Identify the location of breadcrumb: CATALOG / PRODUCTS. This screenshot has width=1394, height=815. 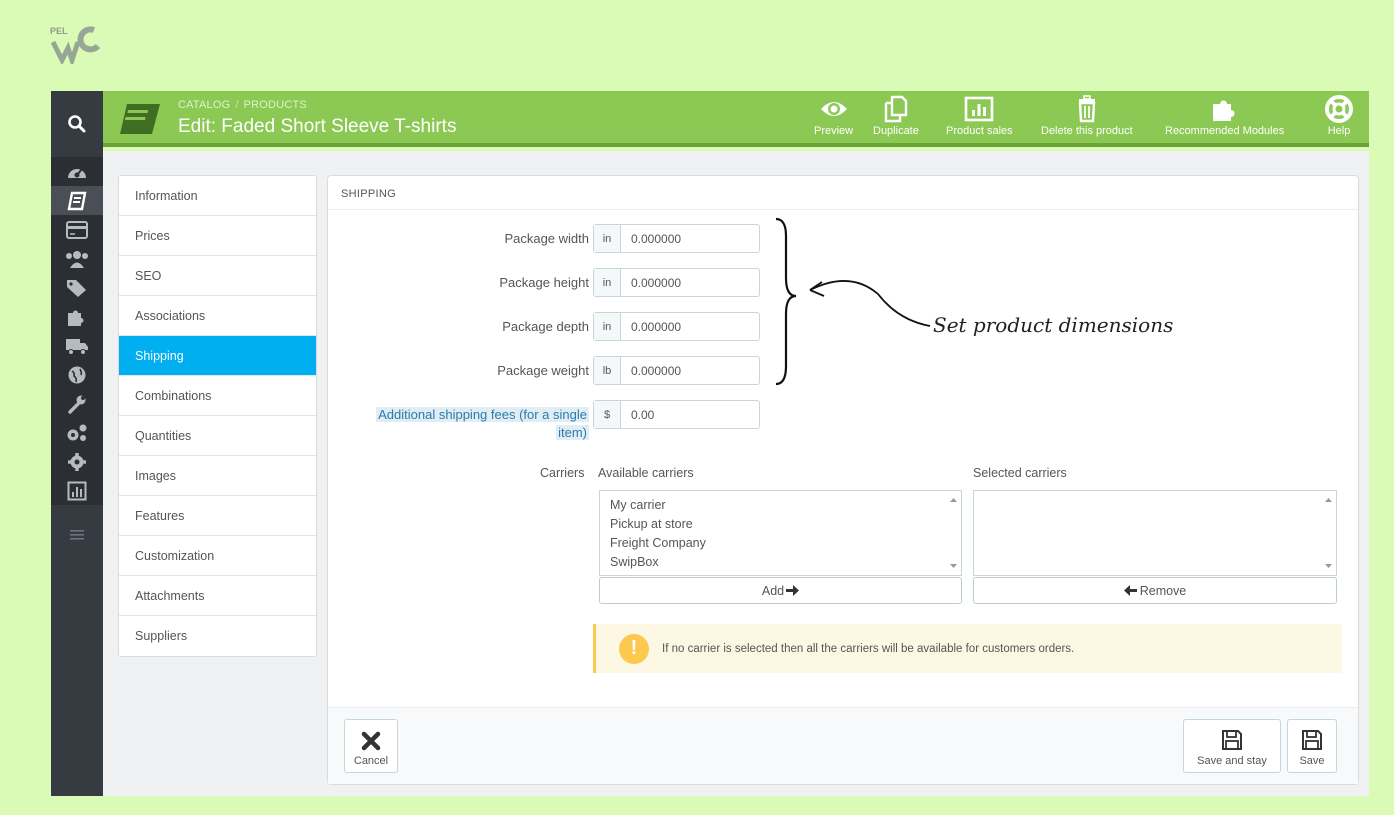
(242, 105).